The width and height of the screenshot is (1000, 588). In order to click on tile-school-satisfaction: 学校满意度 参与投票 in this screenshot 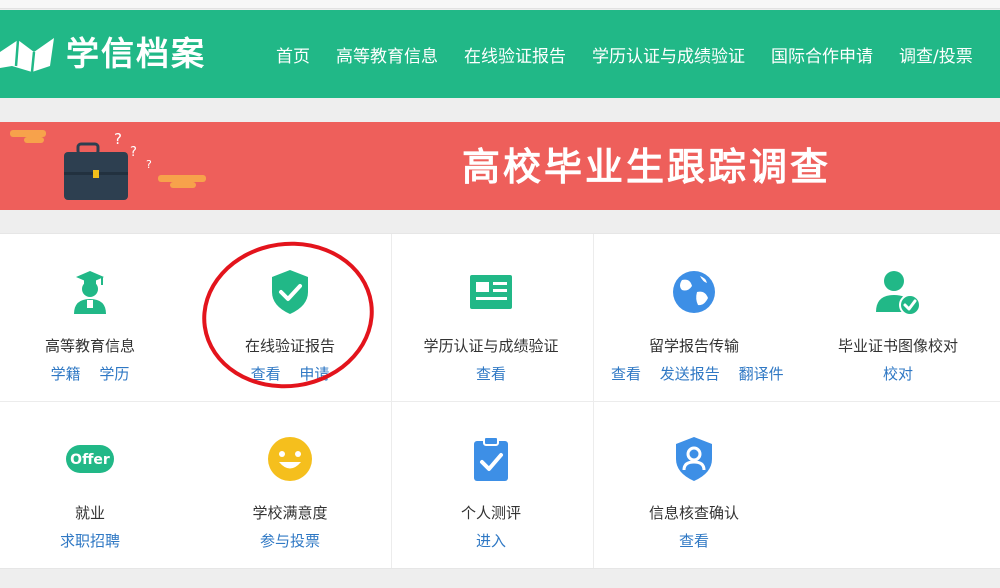, I will do `click(290, 486)`.